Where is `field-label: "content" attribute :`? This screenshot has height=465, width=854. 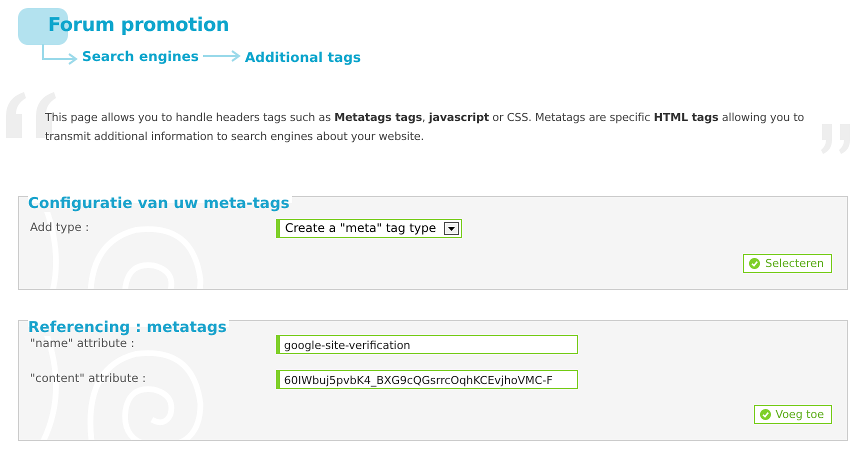
field-label: "content" attribute : is located at coordinates (88, 377).